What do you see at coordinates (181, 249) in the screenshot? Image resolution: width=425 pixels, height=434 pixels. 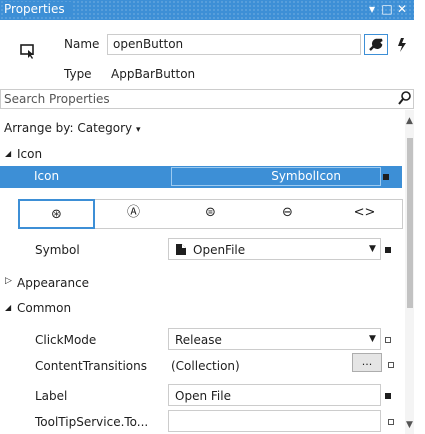 I see `file-icon` at bounding box center [181, 249].